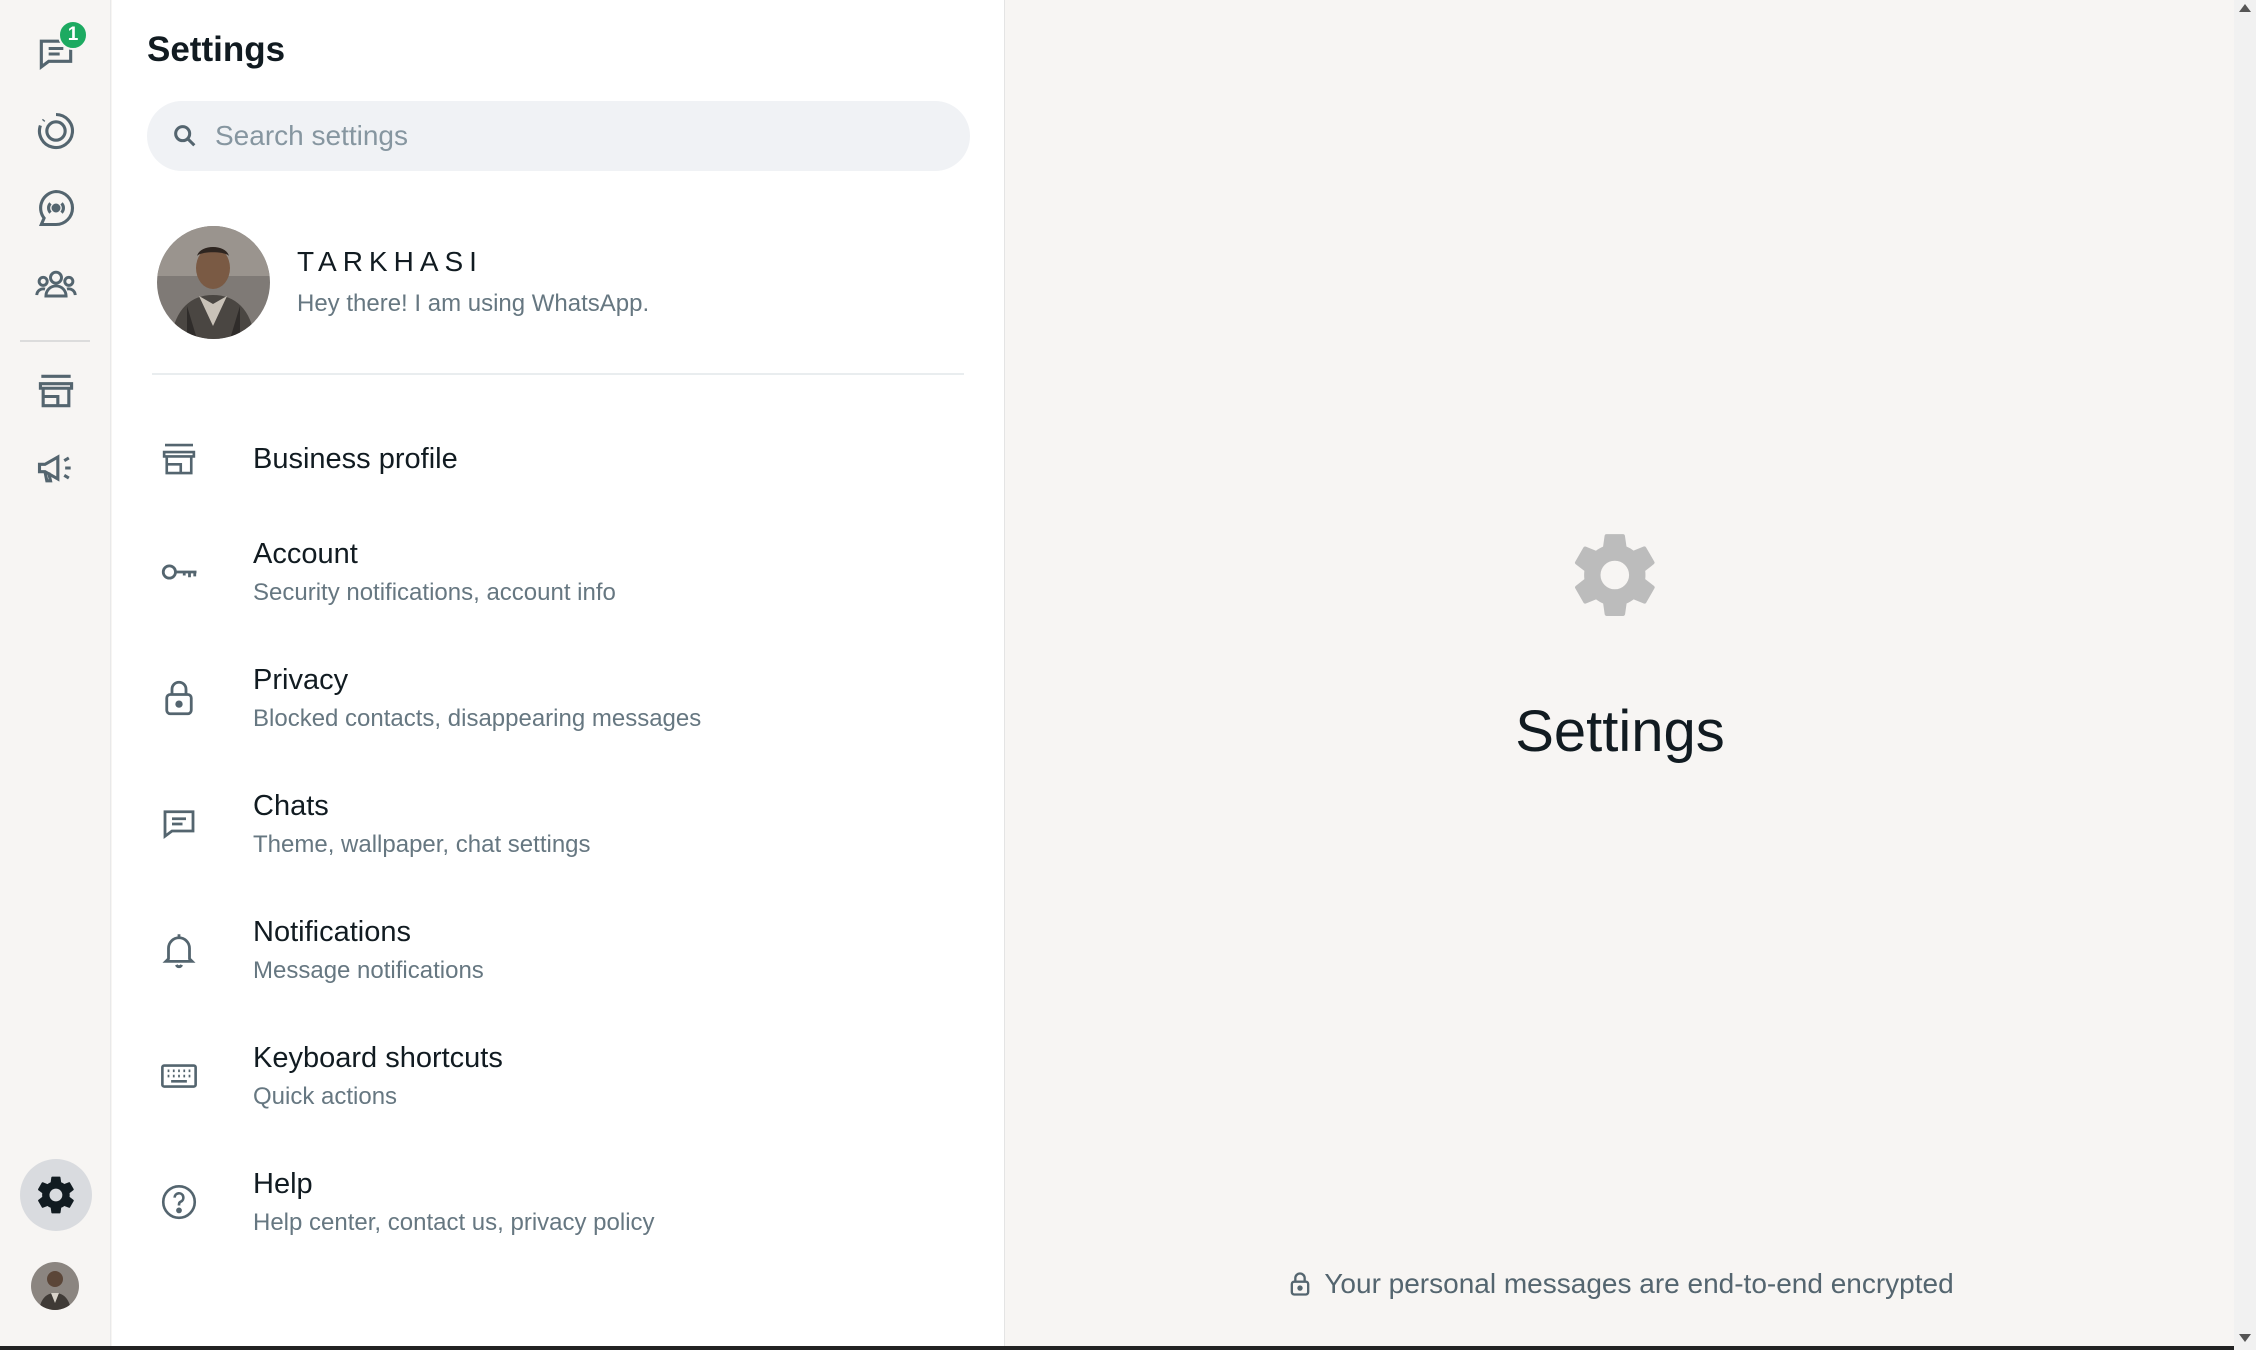 The image size is (2256, 1350). Describe the element at coordinates (2245, 675) in the screenshot. I see `window-scrollbar` at that location.